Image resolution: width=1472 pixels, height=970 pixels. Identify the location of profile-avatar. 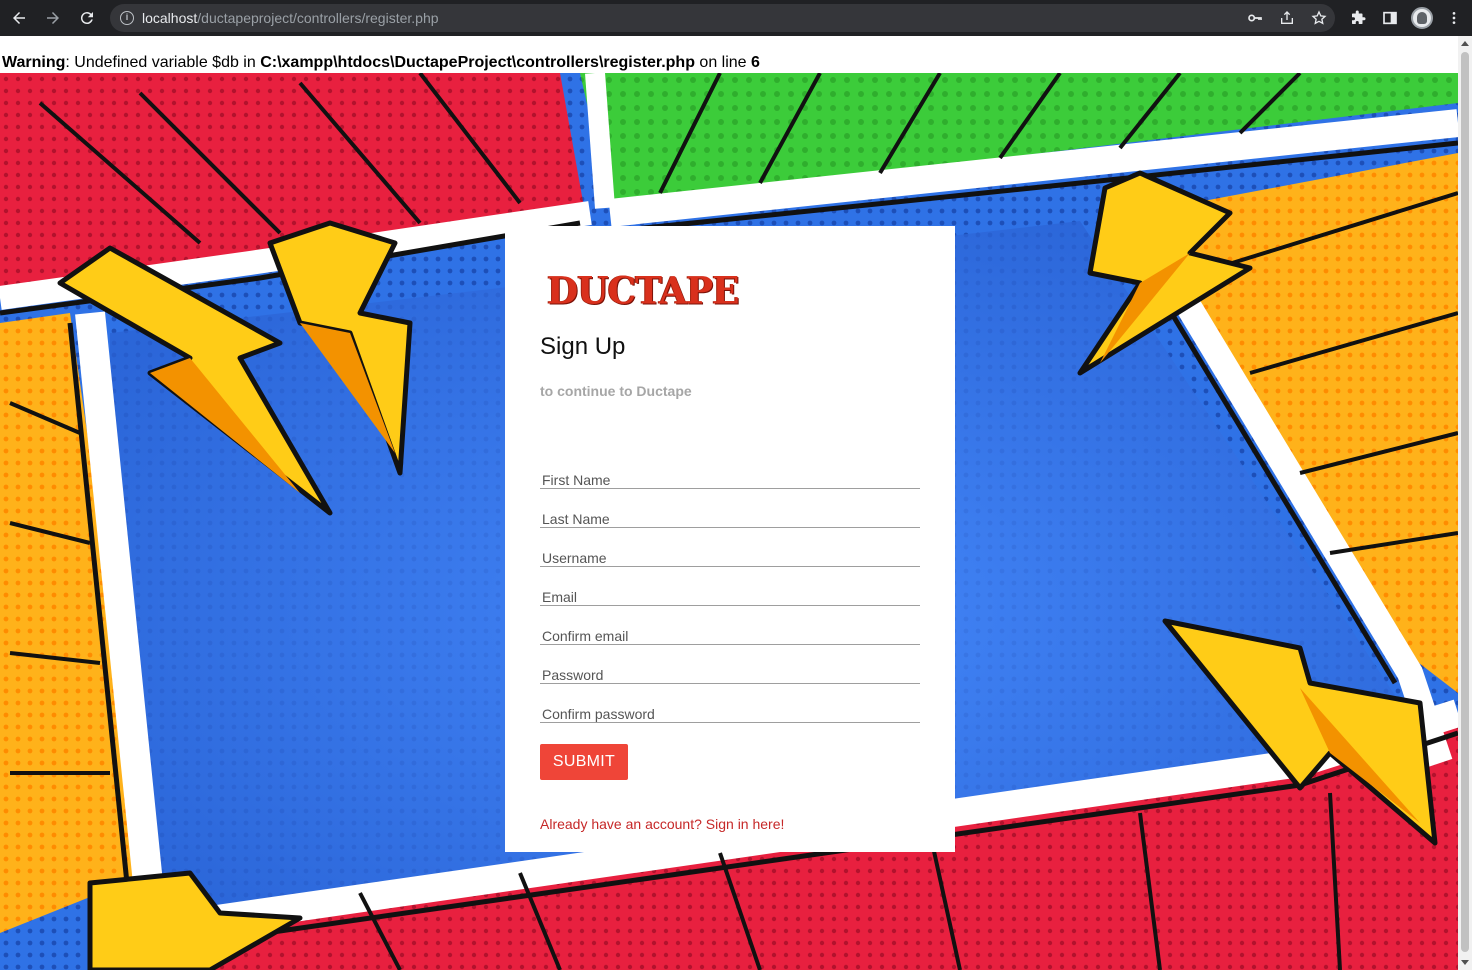
(1422, 18).